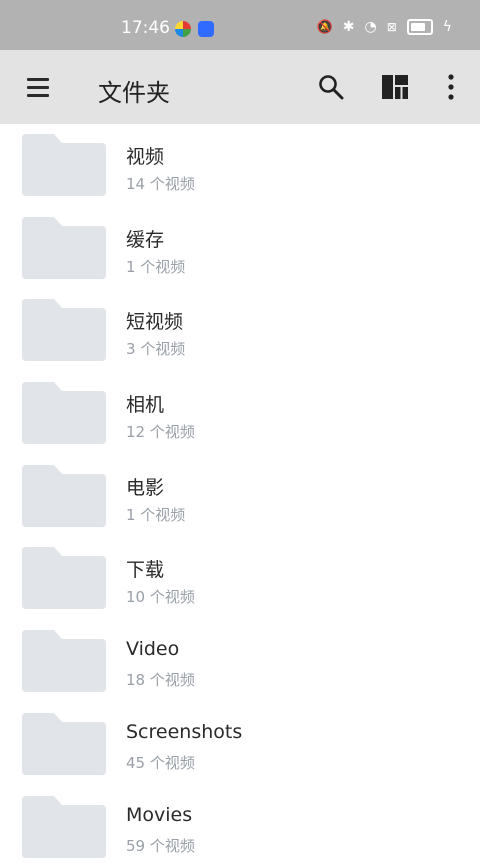 This screenshot has width=480, height=868. What do you see at coordinates (145, 238) in the screenshot?
I see `folder-name: 缓存` at bounding box center [145, 238].